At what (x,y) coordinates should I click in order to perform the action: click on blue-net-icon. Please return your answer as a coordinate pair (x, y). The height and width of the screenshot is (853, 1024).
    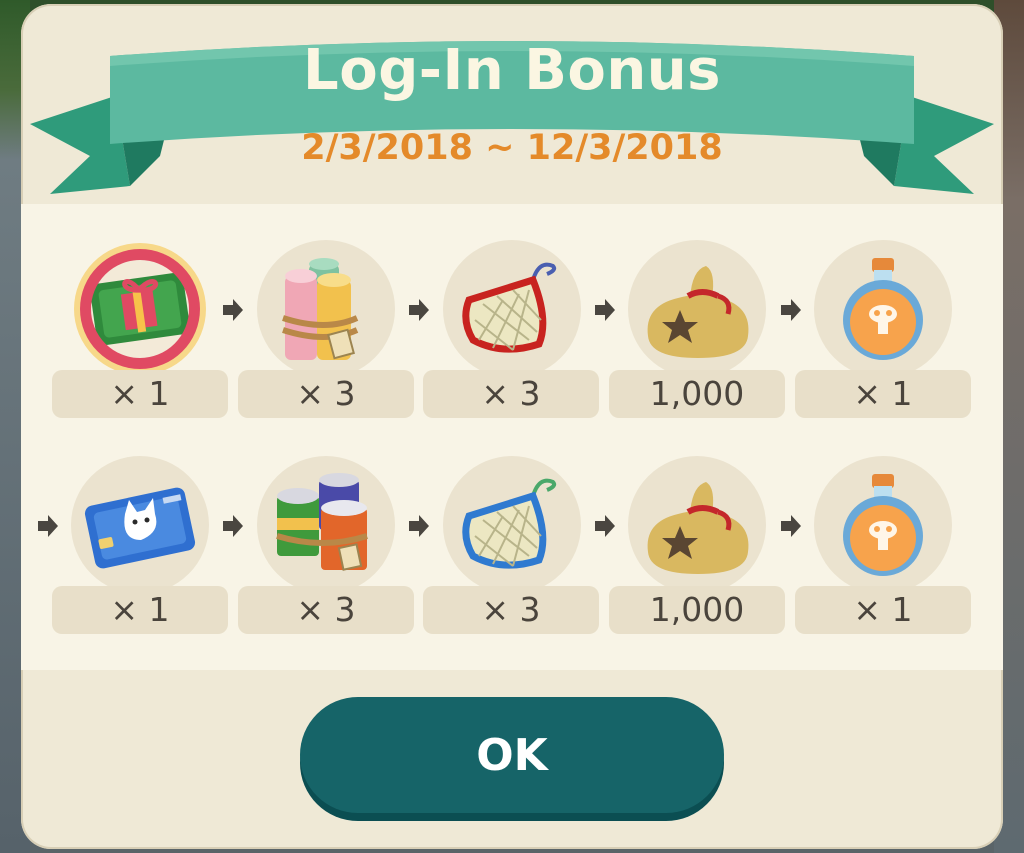
    Looking at the image, I should click on (509, 523).